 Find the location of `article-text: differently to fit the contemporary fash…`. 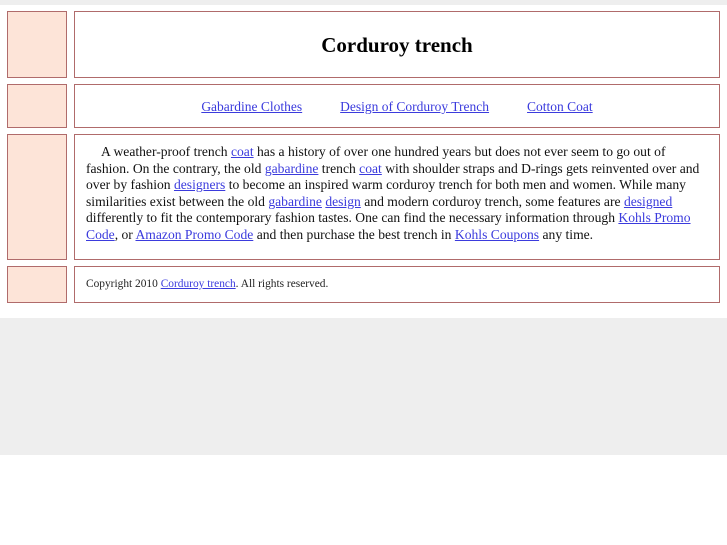

article-text: differently to fit the contemporary fash… is located at coordinates (352, 218).